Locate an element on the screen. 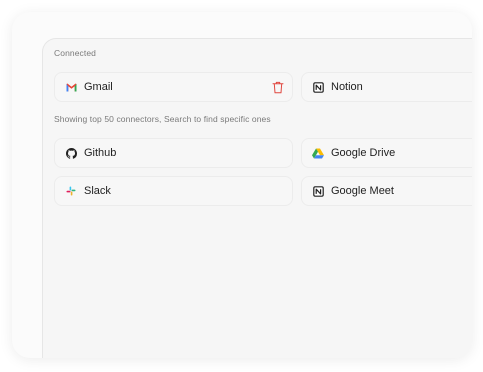  google-drive-icon is located at coordinates (318, 153).